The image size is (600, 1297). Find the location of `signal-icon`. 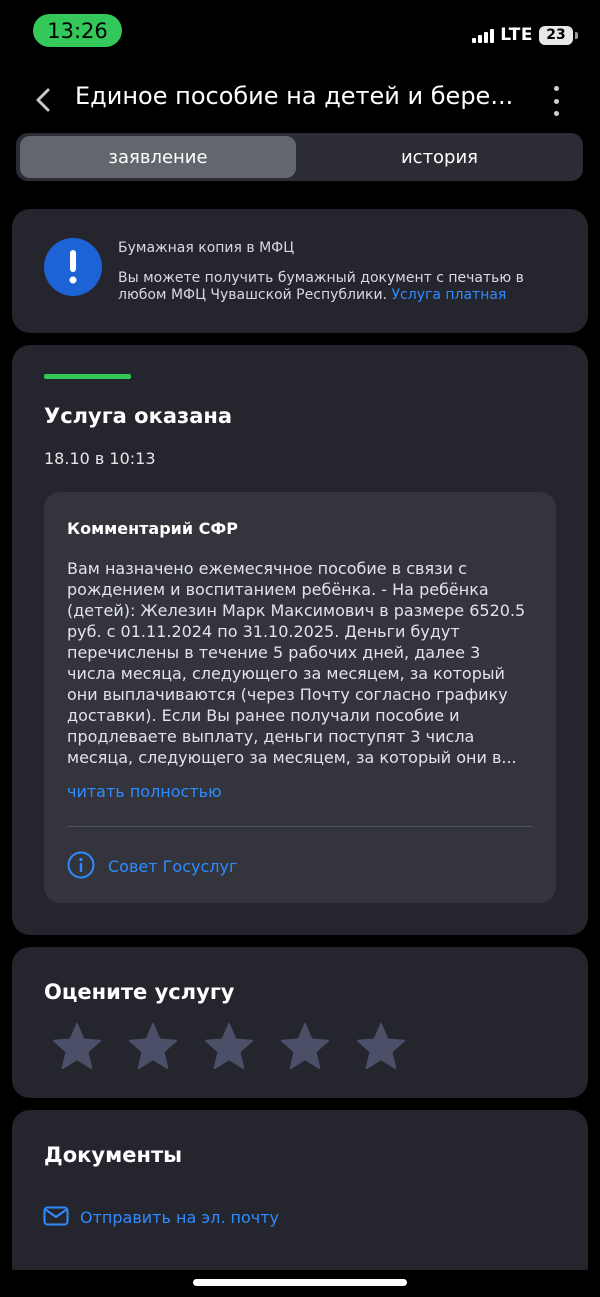

signal-icon is located at coordinates (483, 35).